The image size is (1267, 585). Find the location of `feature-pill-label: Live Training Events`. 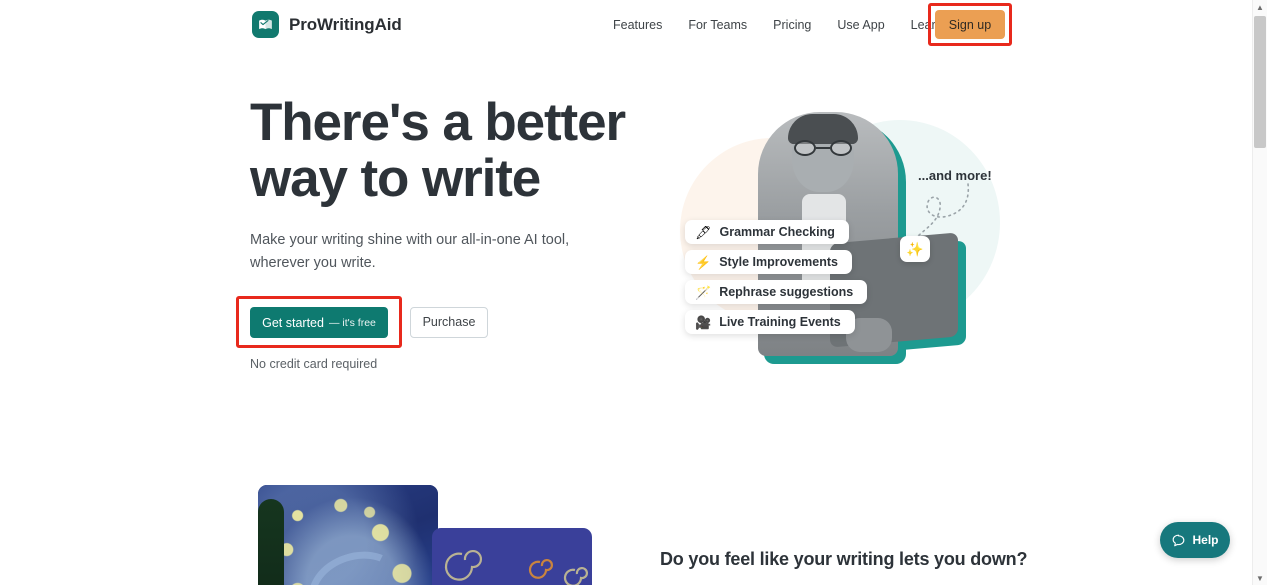

feature-pill-label: Live Training Events is located at coordinates (780, 322).